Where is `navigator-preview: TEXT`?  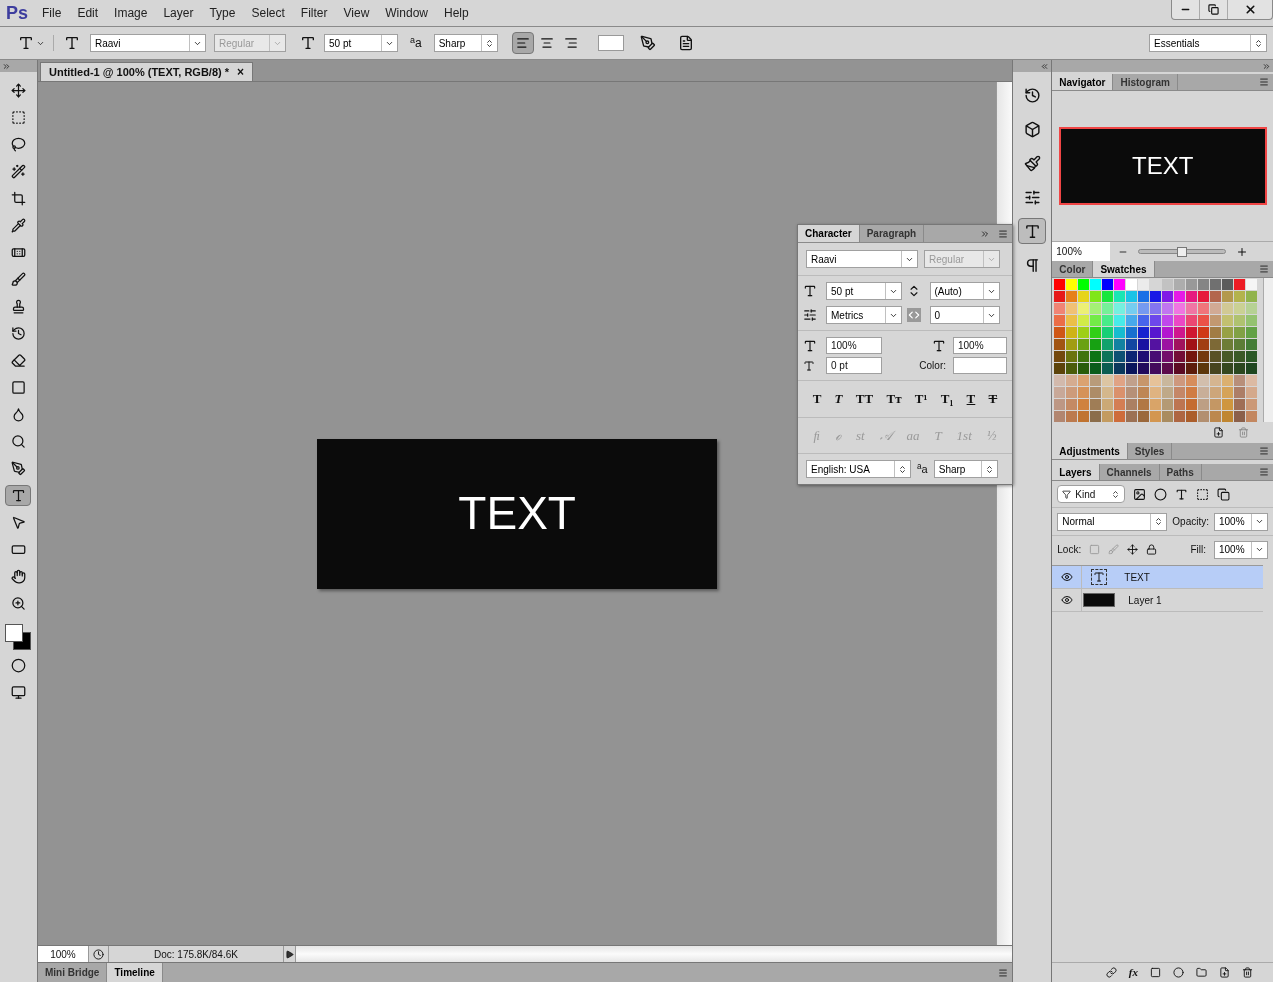 navigator-preview: TEXT is located at coordinates (1162, 166).